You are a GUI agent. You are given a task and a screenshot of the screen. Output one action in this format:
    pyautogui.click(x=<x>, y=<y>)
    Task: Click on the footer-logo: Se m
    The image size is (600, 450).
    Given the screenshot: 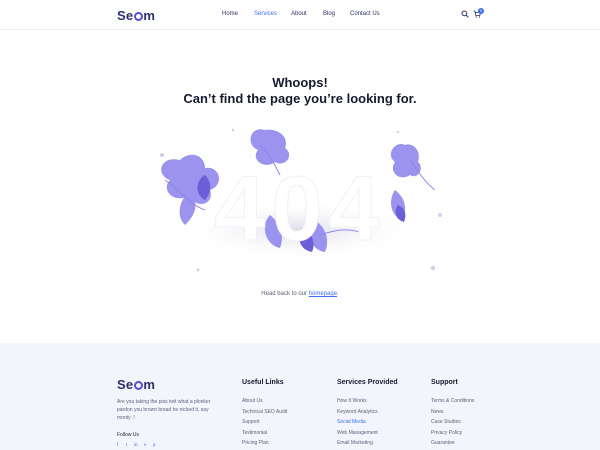 What is the action you would take?
    pyautogui.click(x=136, y=384)
    